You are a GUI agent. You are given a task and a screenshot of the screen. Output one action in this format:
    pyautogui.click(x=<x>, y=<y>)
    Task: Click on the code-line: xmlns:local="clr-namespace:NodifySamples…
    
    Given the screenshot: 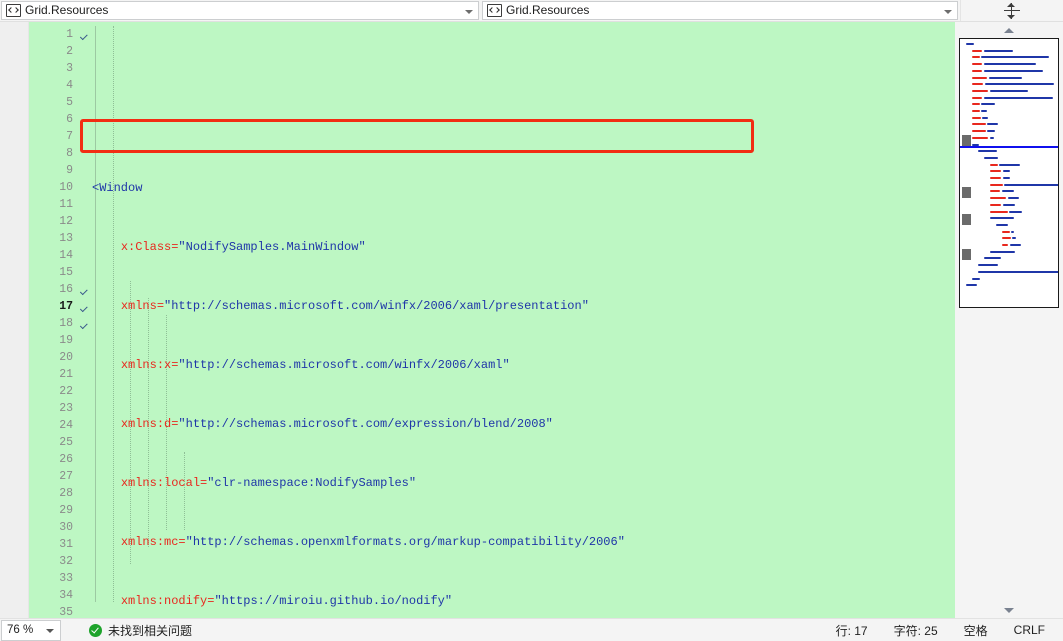 What is the action you would take?
    pyautogui.click(x=268, y=483)
    